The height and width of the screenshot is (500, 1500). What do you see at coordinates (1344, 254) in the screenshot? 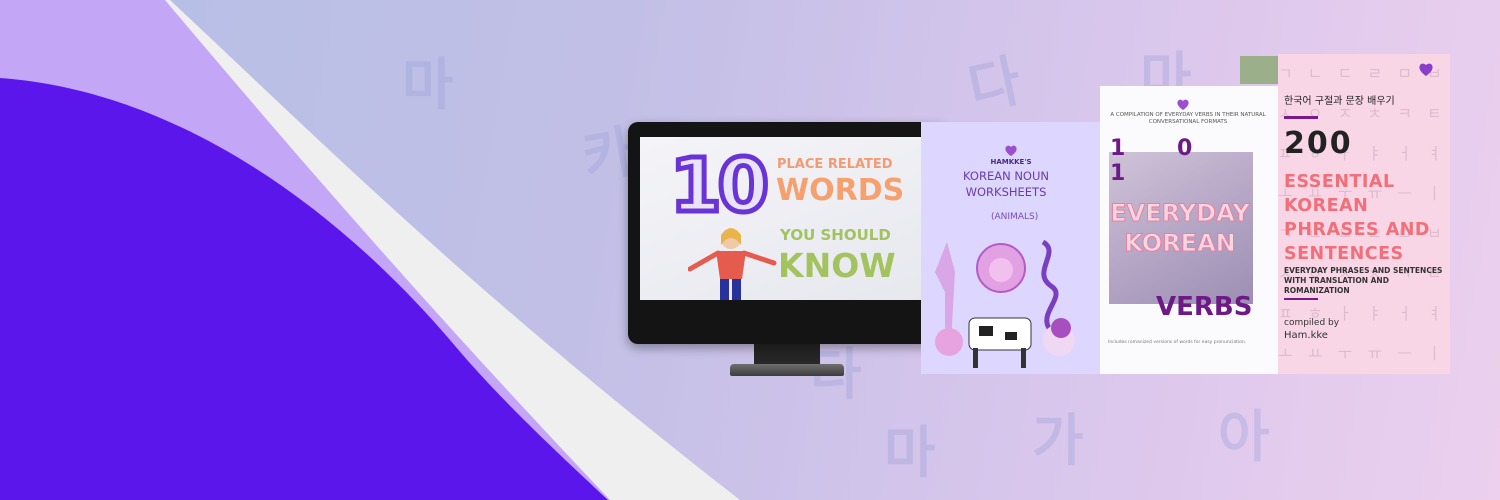
I see `book-title-line: SENTENCES` at bounding box center [1344, 254].